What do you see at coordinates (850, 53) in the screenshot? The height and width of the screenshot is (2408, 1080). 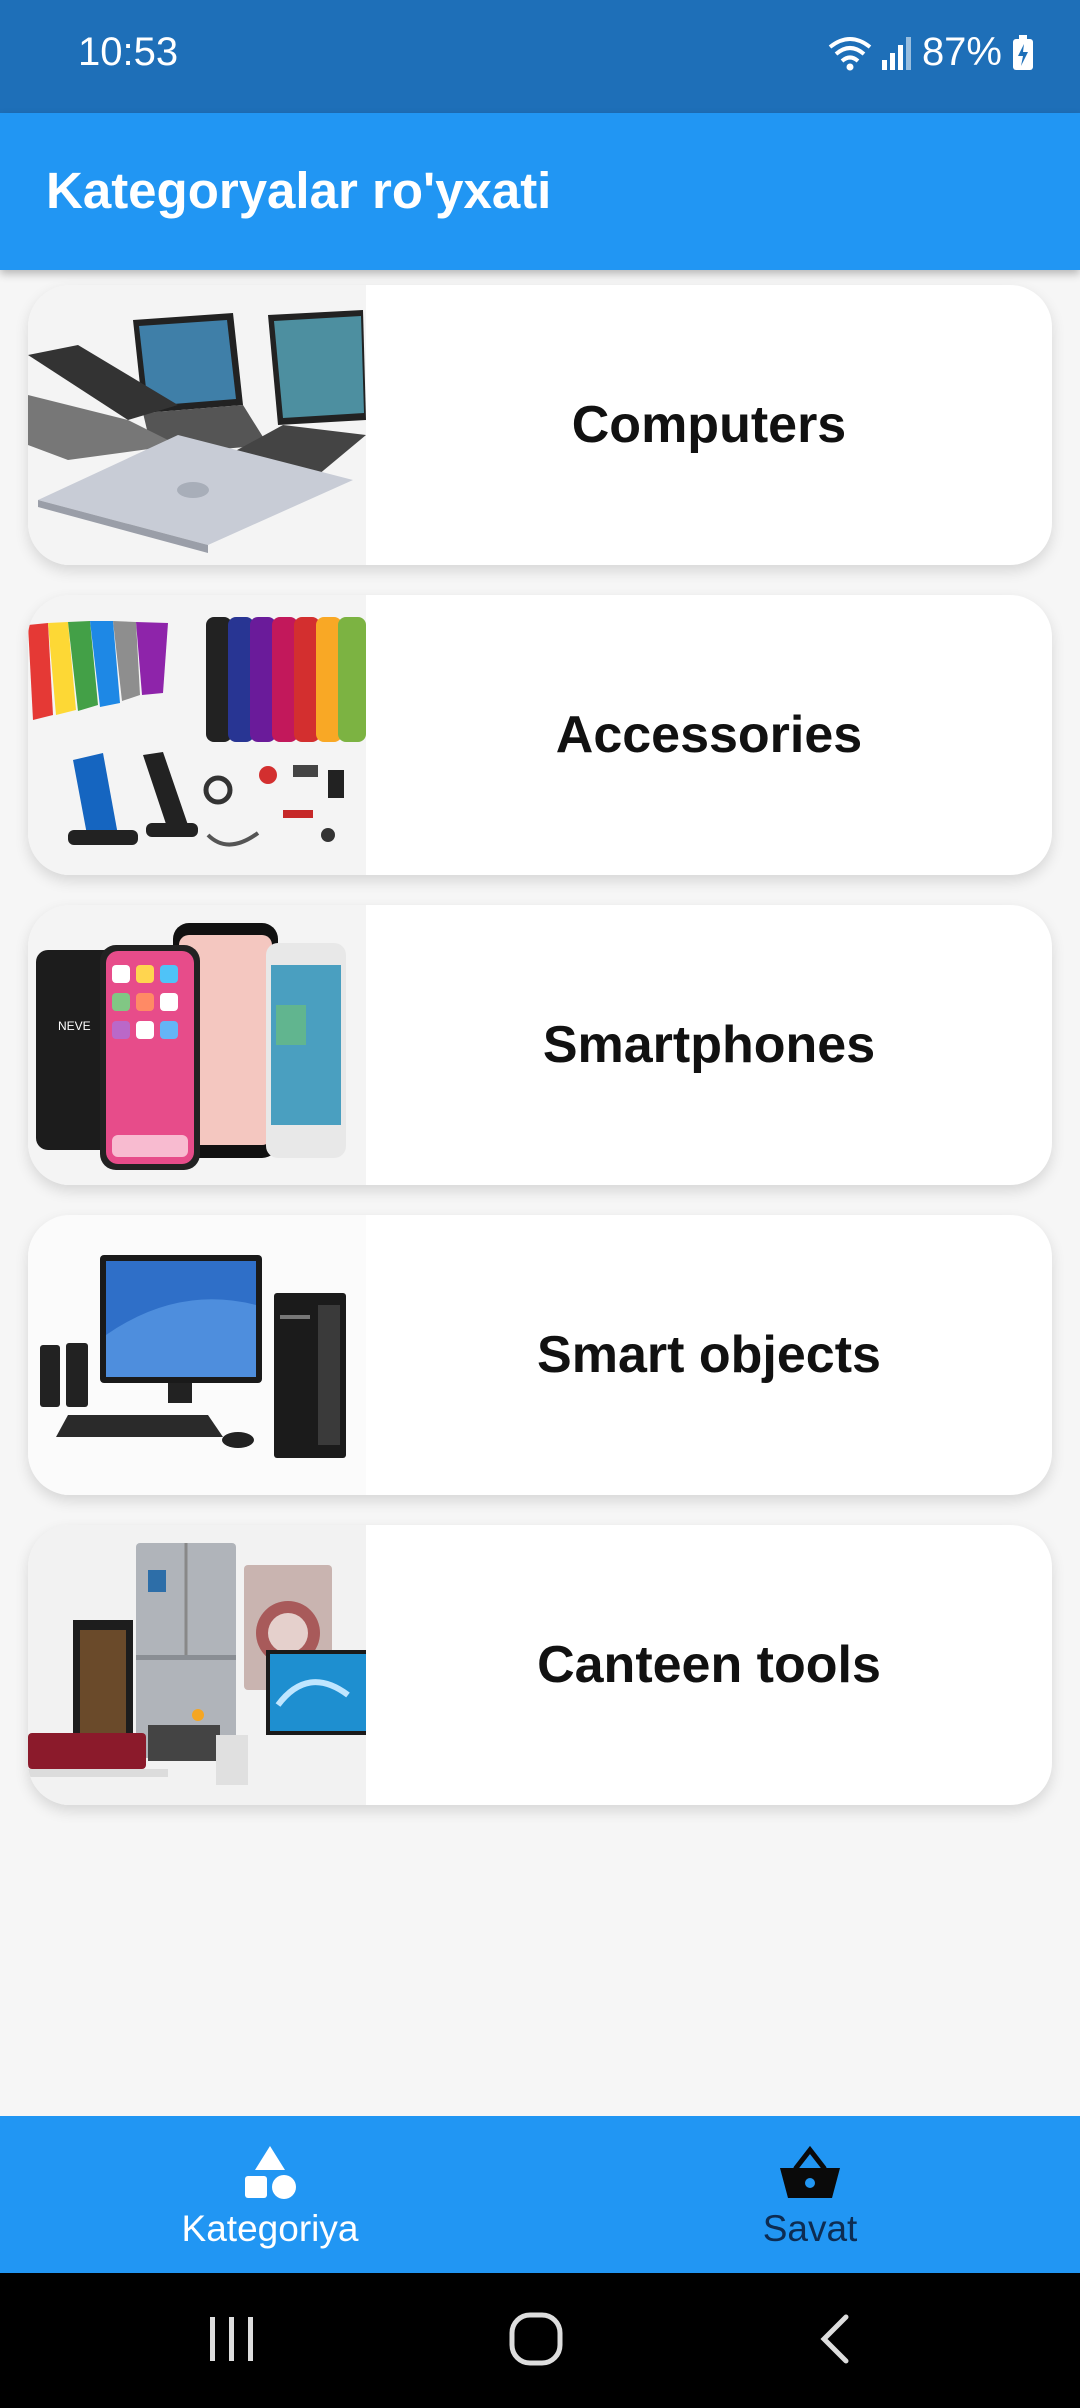 I see `wifi-icon` at bounding box center [850, 53].